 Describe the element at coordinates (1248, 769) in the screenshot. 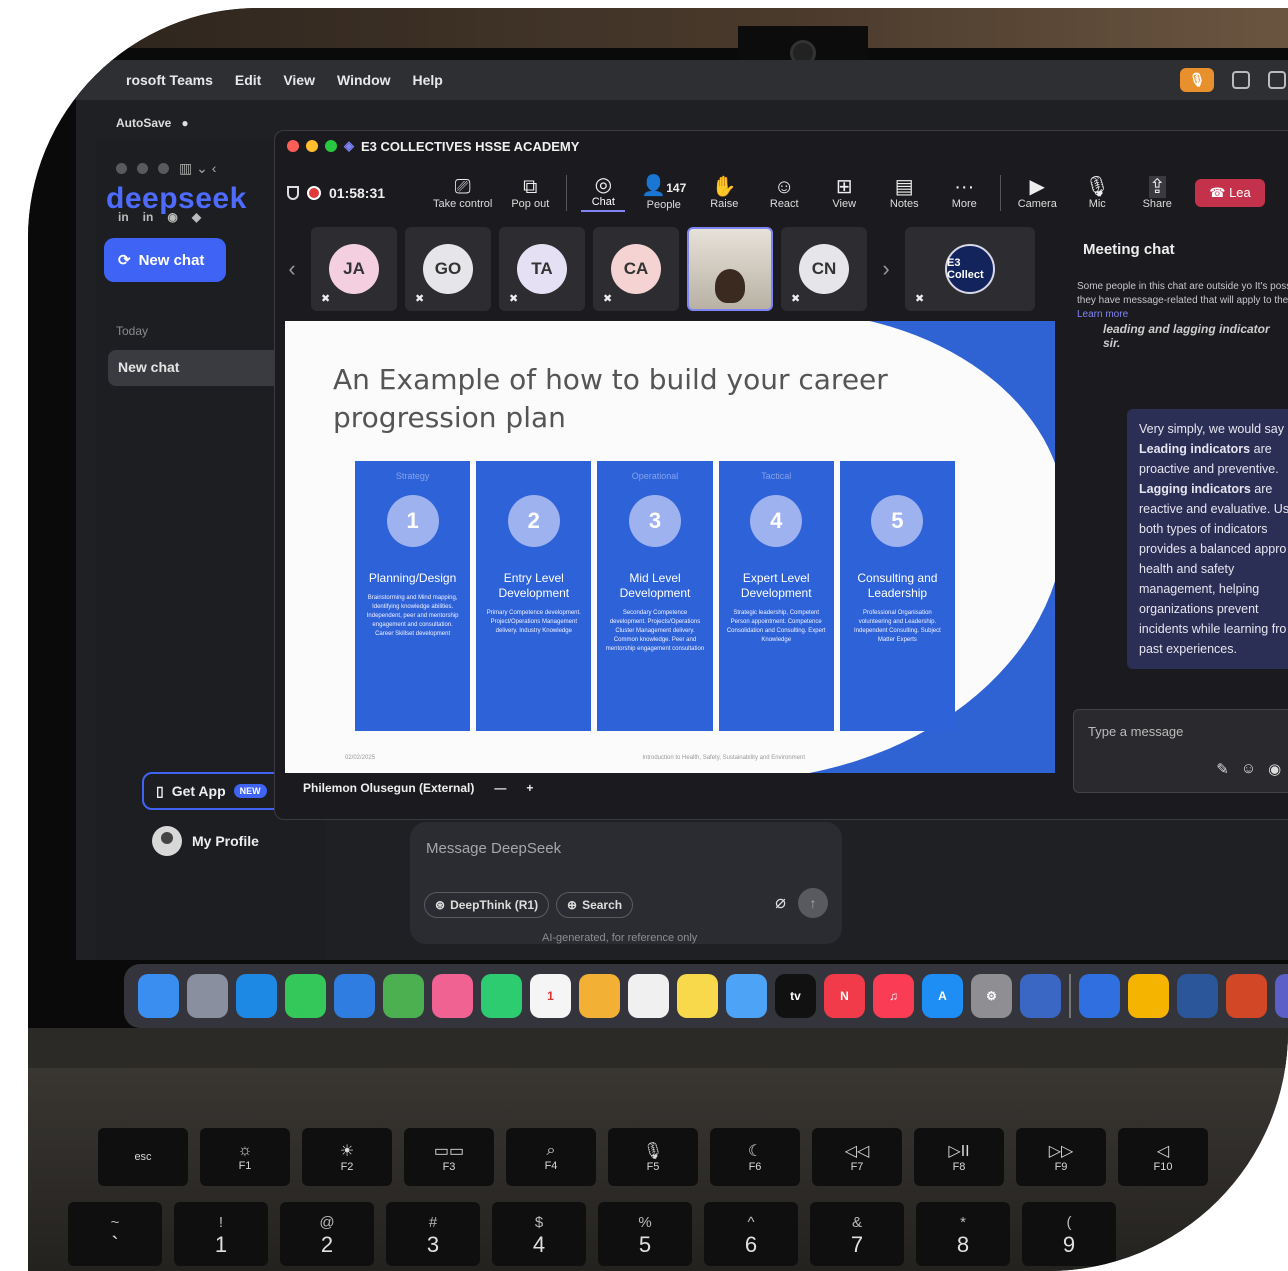

I see `emoji-icon: ☺` at that location.